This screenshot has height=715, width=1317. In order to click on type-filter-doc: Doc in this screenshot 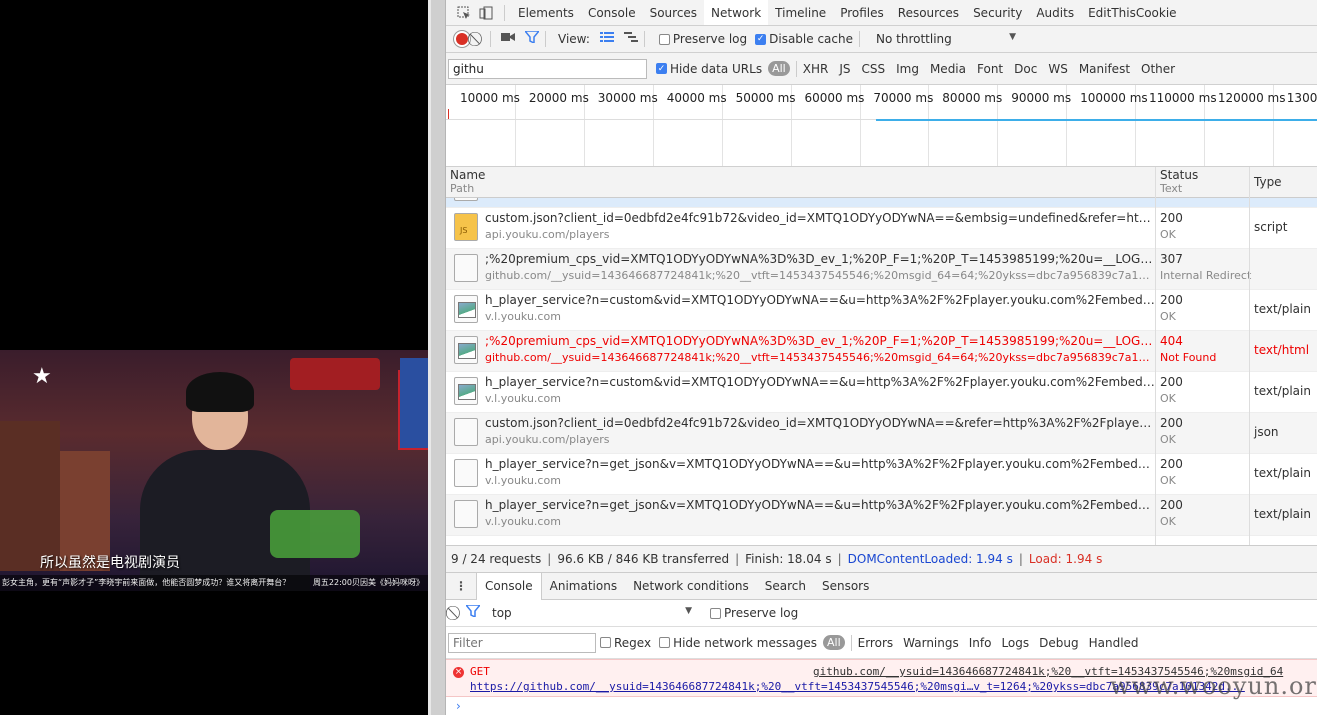, I will do `click(1025, 69)`.